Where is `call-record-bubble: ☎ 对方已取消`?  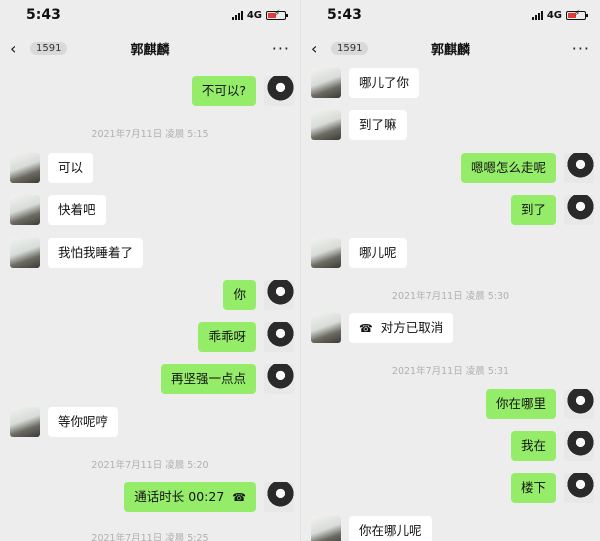 call-record-bubble: ☎ 对方已取消 is located at coordinates (401, 328).